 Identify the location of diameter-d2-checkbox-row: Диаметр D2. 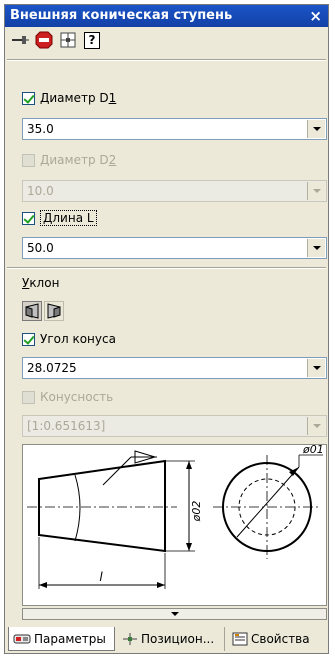
(174, 160).